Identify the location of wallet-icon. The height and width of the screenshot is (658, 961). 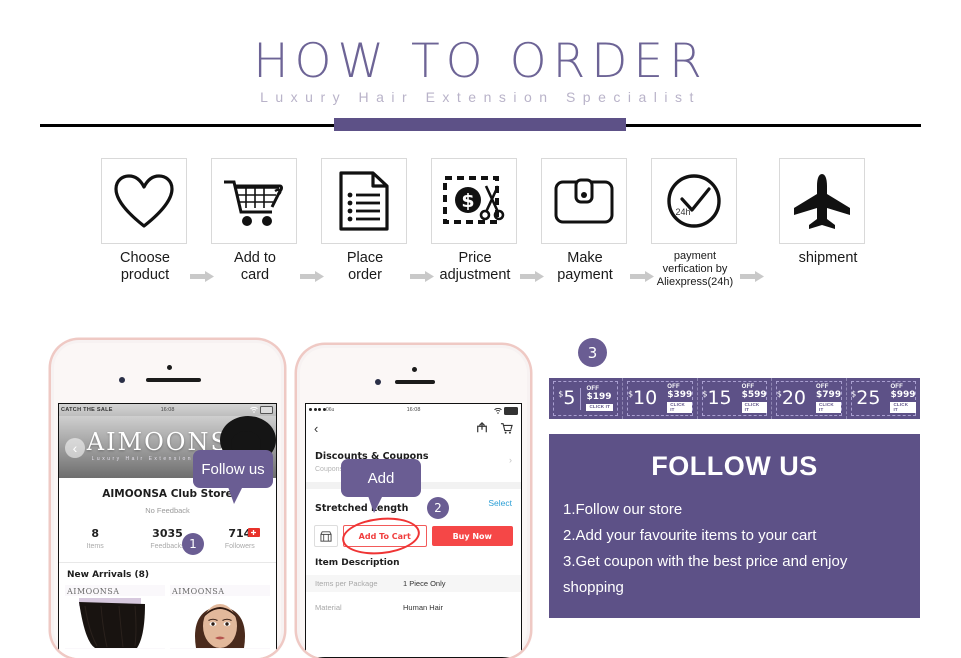
(584, 201).